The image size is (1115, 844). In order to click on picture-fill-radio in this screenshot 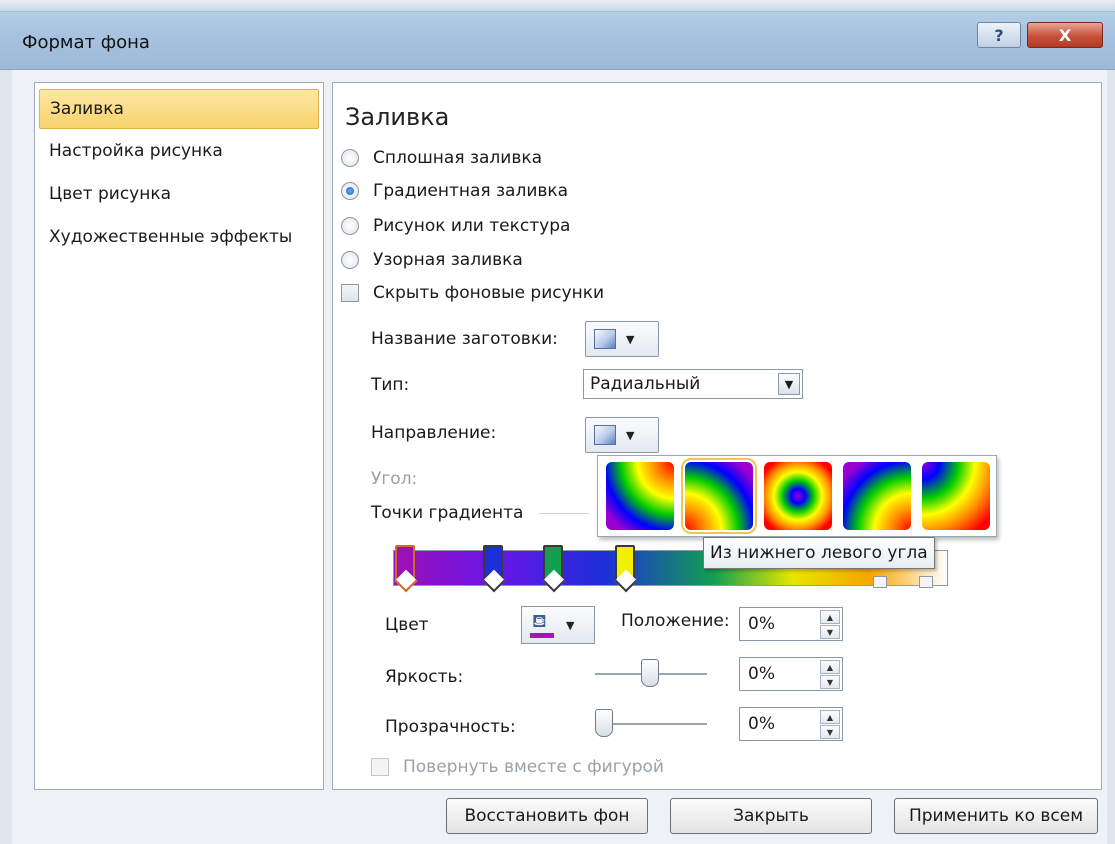, I will do `click(350, 226)`.